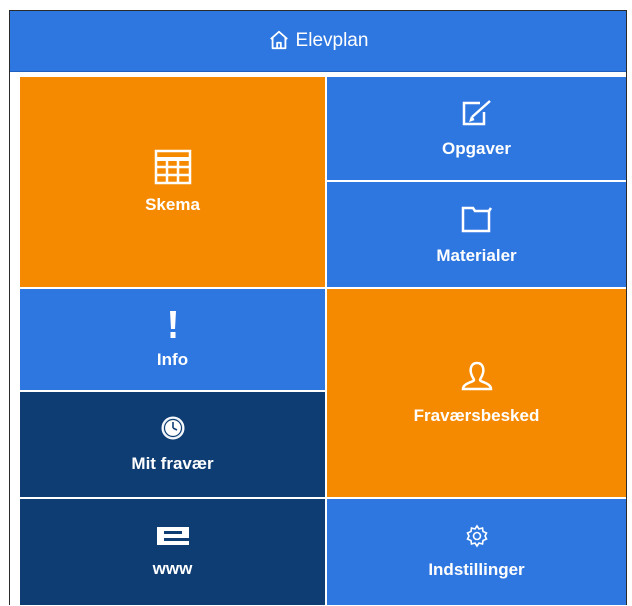 This screenshot has height=606, width=632. I want to click on edit-icon, so click(476, 112).